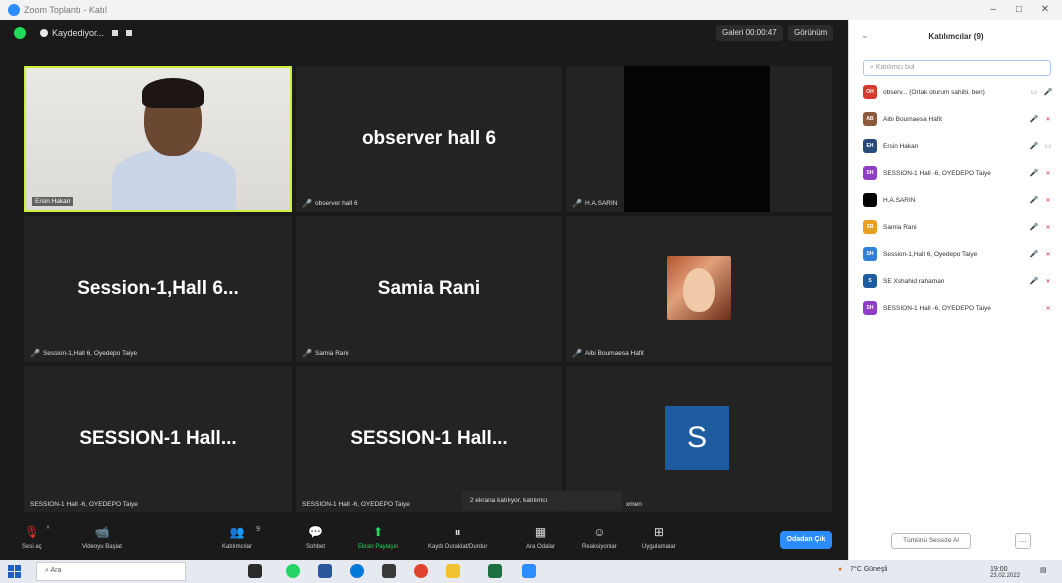 This screenshot has height=583, width=1062. I want to click on avatar-initial: S, so click(697, 438).